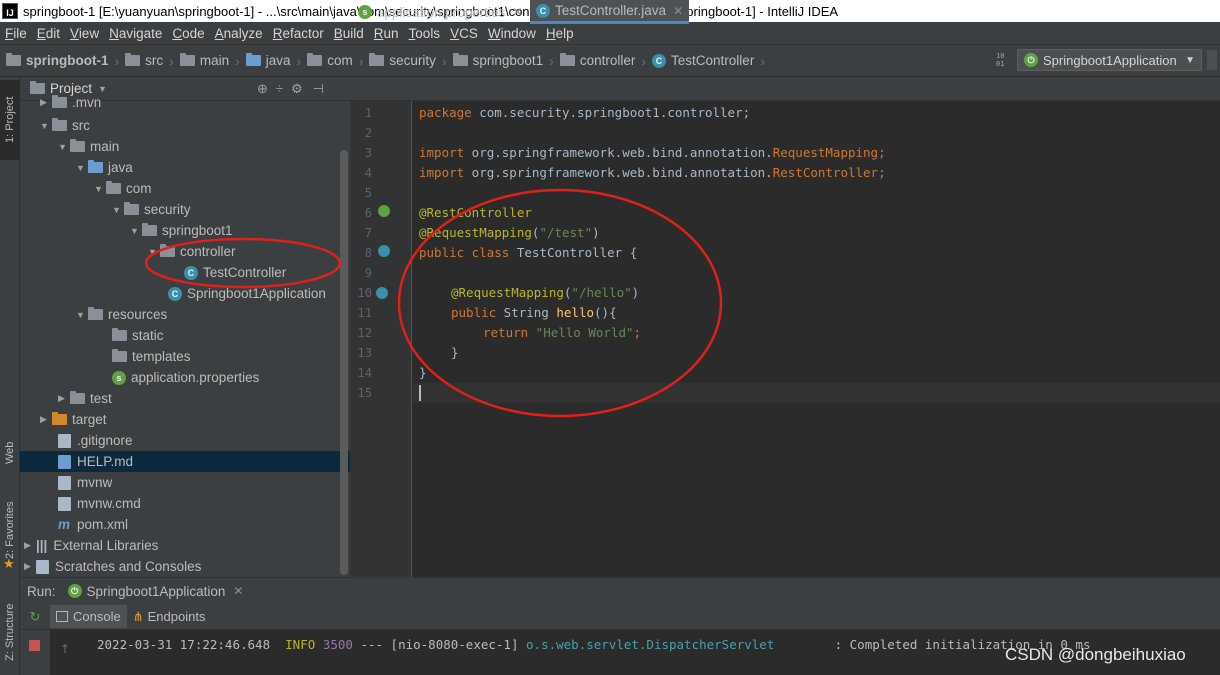  What do you see at coordinates (620, 617) in the screenshot?
I see `run-tabs: ↻ Console ⋔ Endpoints` at bounding box center [620, 617].